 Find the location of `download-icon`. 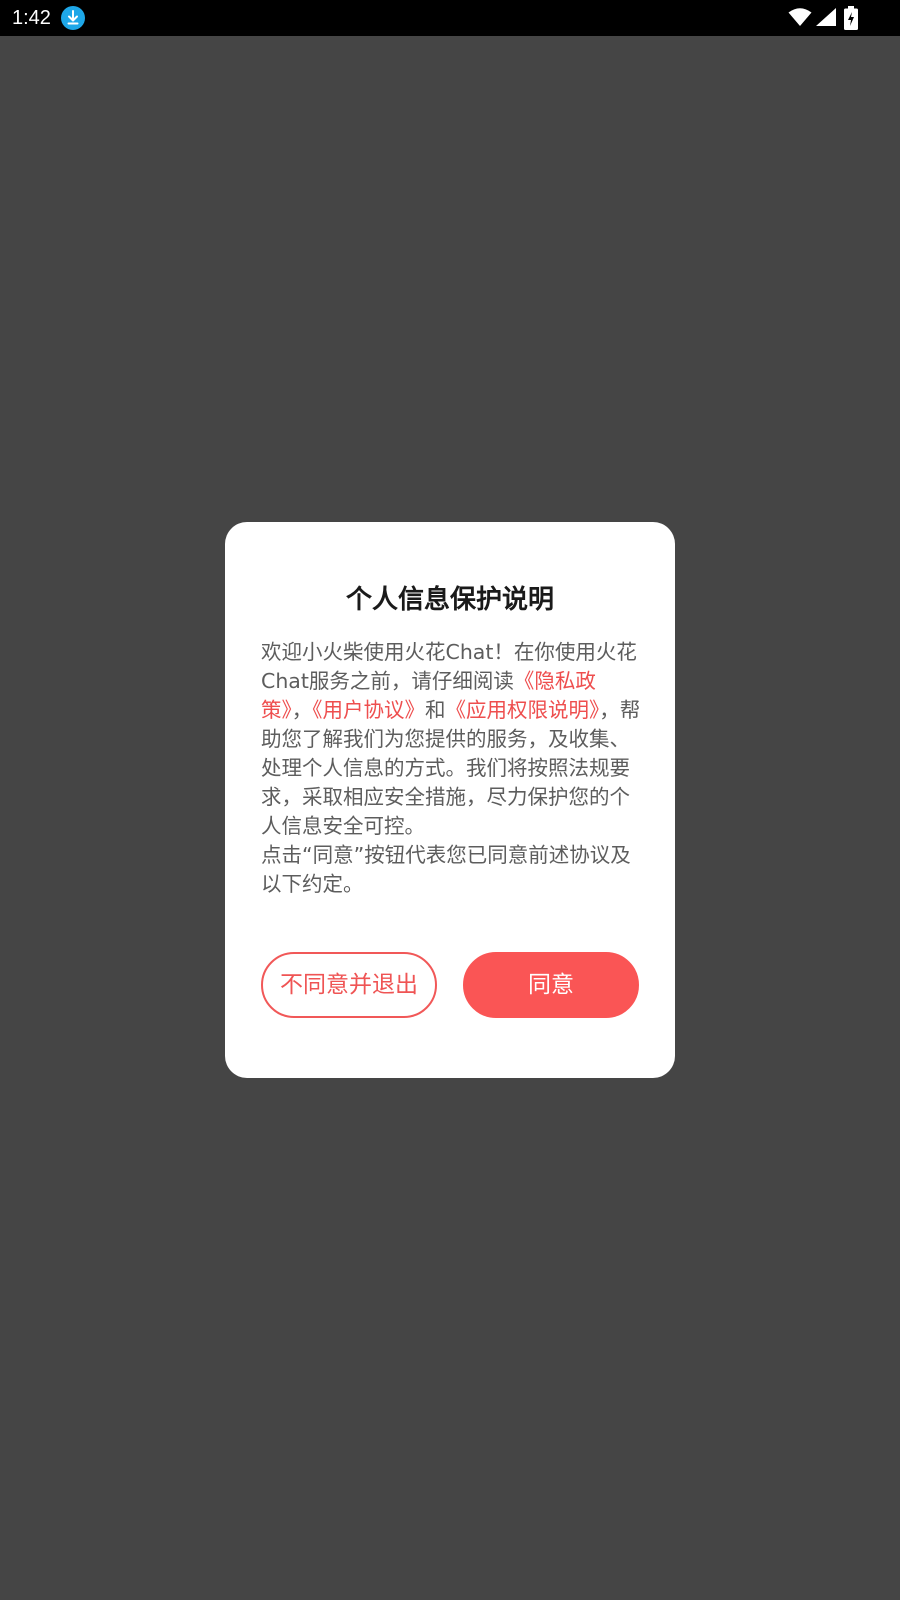

download-icon is located at coordinates (73, 18).